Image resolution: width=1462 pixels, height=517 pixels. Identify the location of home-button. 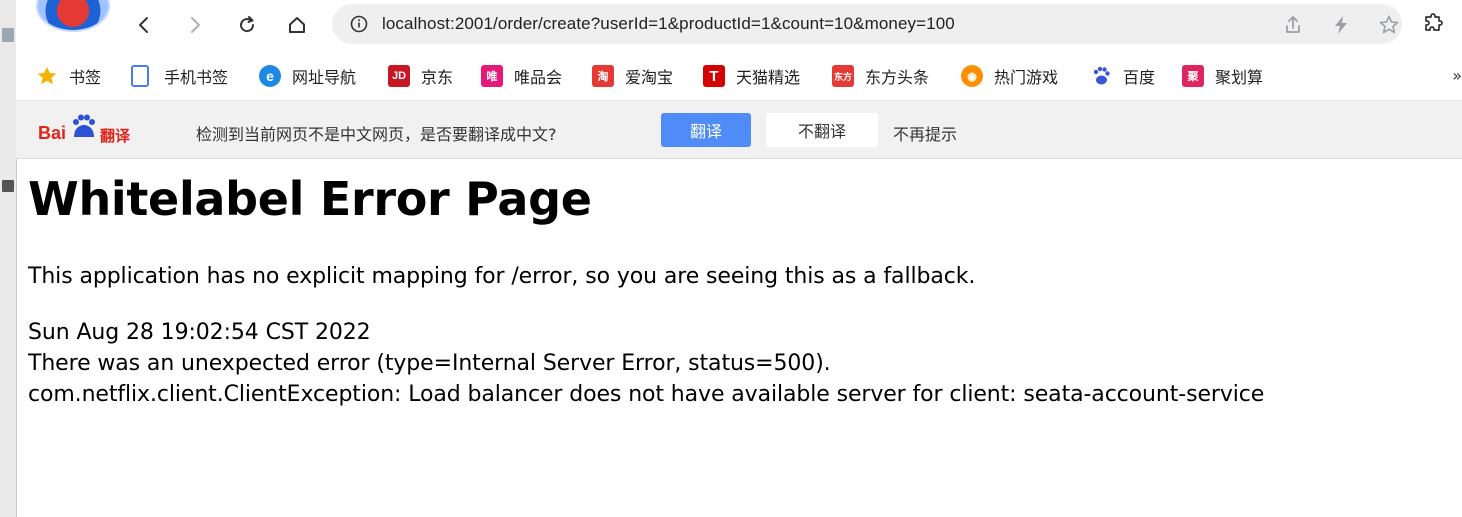
(297, 25).